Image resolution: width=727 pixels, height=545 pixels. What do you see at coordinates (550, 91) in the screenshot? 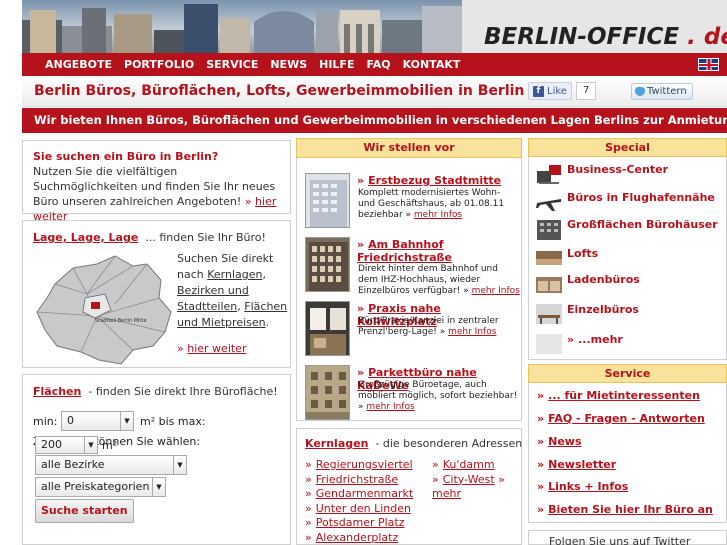
I see `facebook-like-button: f Like` at bounding box center [550, 91].